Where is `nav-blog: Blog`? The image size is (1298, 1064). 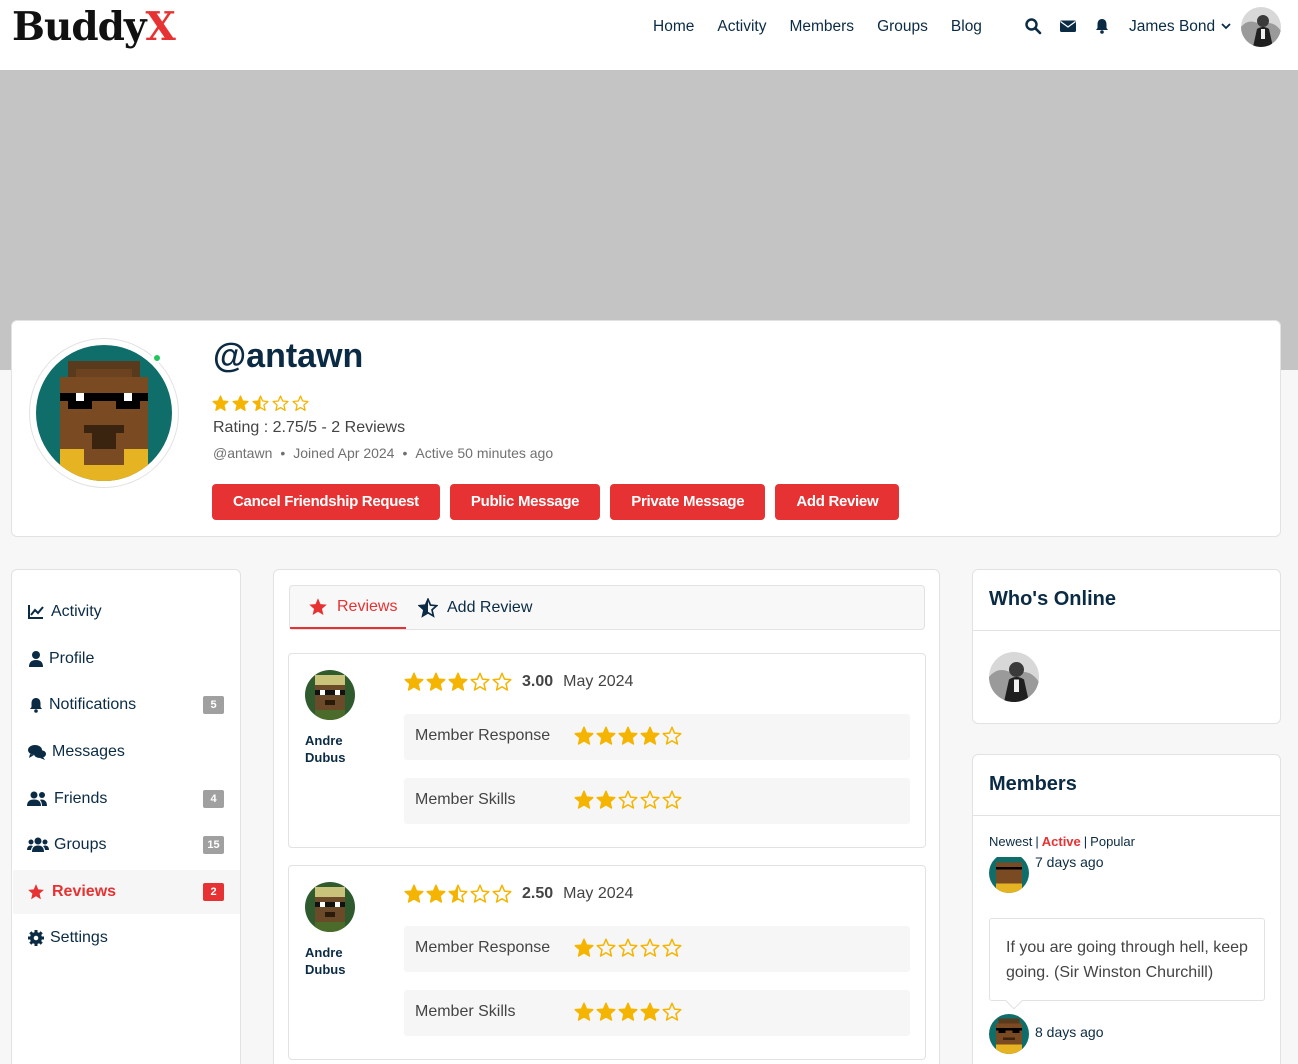 nav-blog: Blog is located at coordinates (966, 27).